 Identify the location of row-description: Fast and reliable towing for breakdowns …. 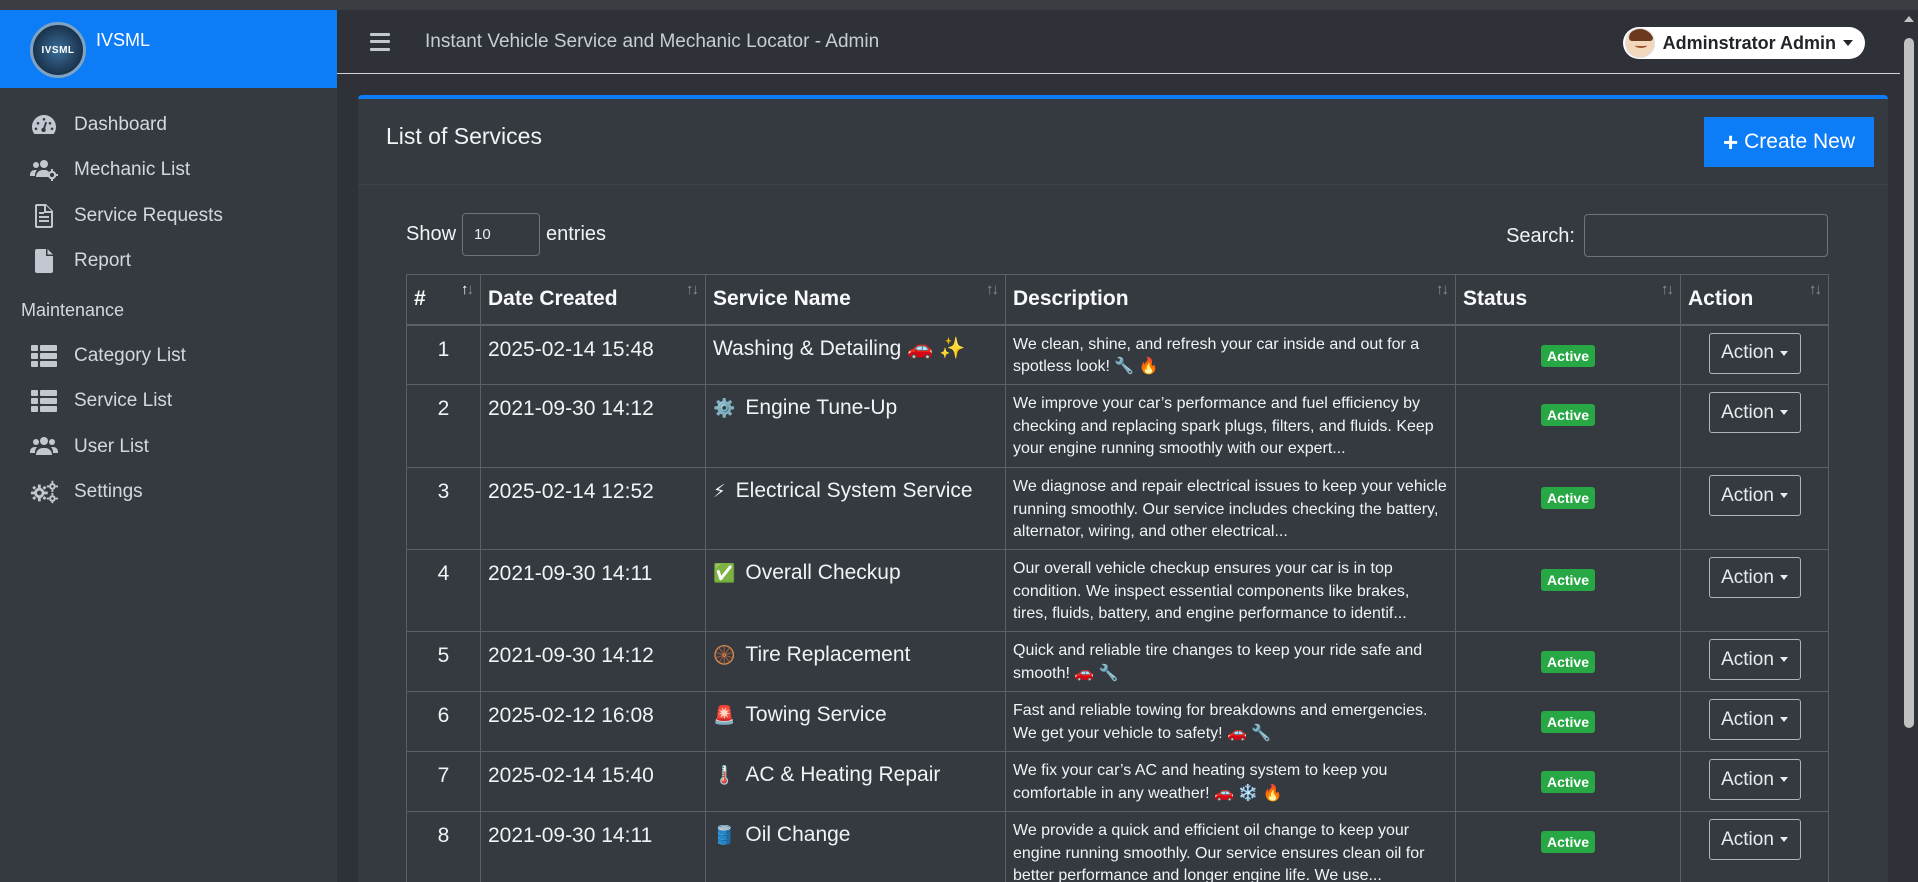
(1230, 721).